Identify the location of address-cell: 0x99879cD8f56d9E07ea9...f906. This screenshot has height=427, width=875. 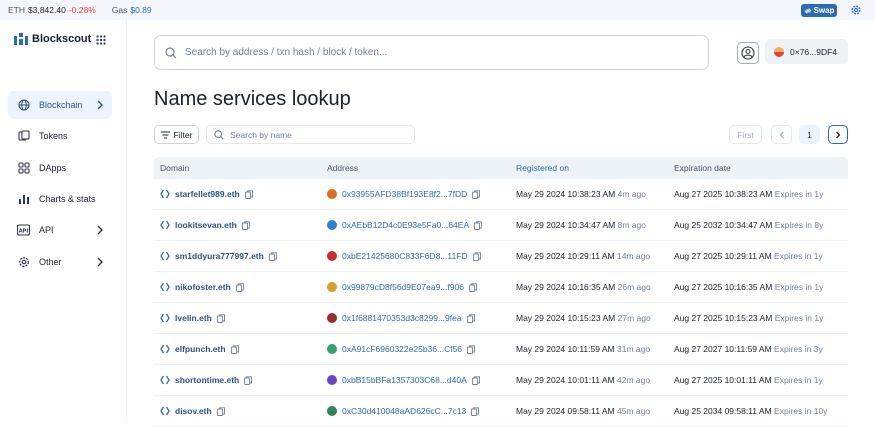
(421, 287).